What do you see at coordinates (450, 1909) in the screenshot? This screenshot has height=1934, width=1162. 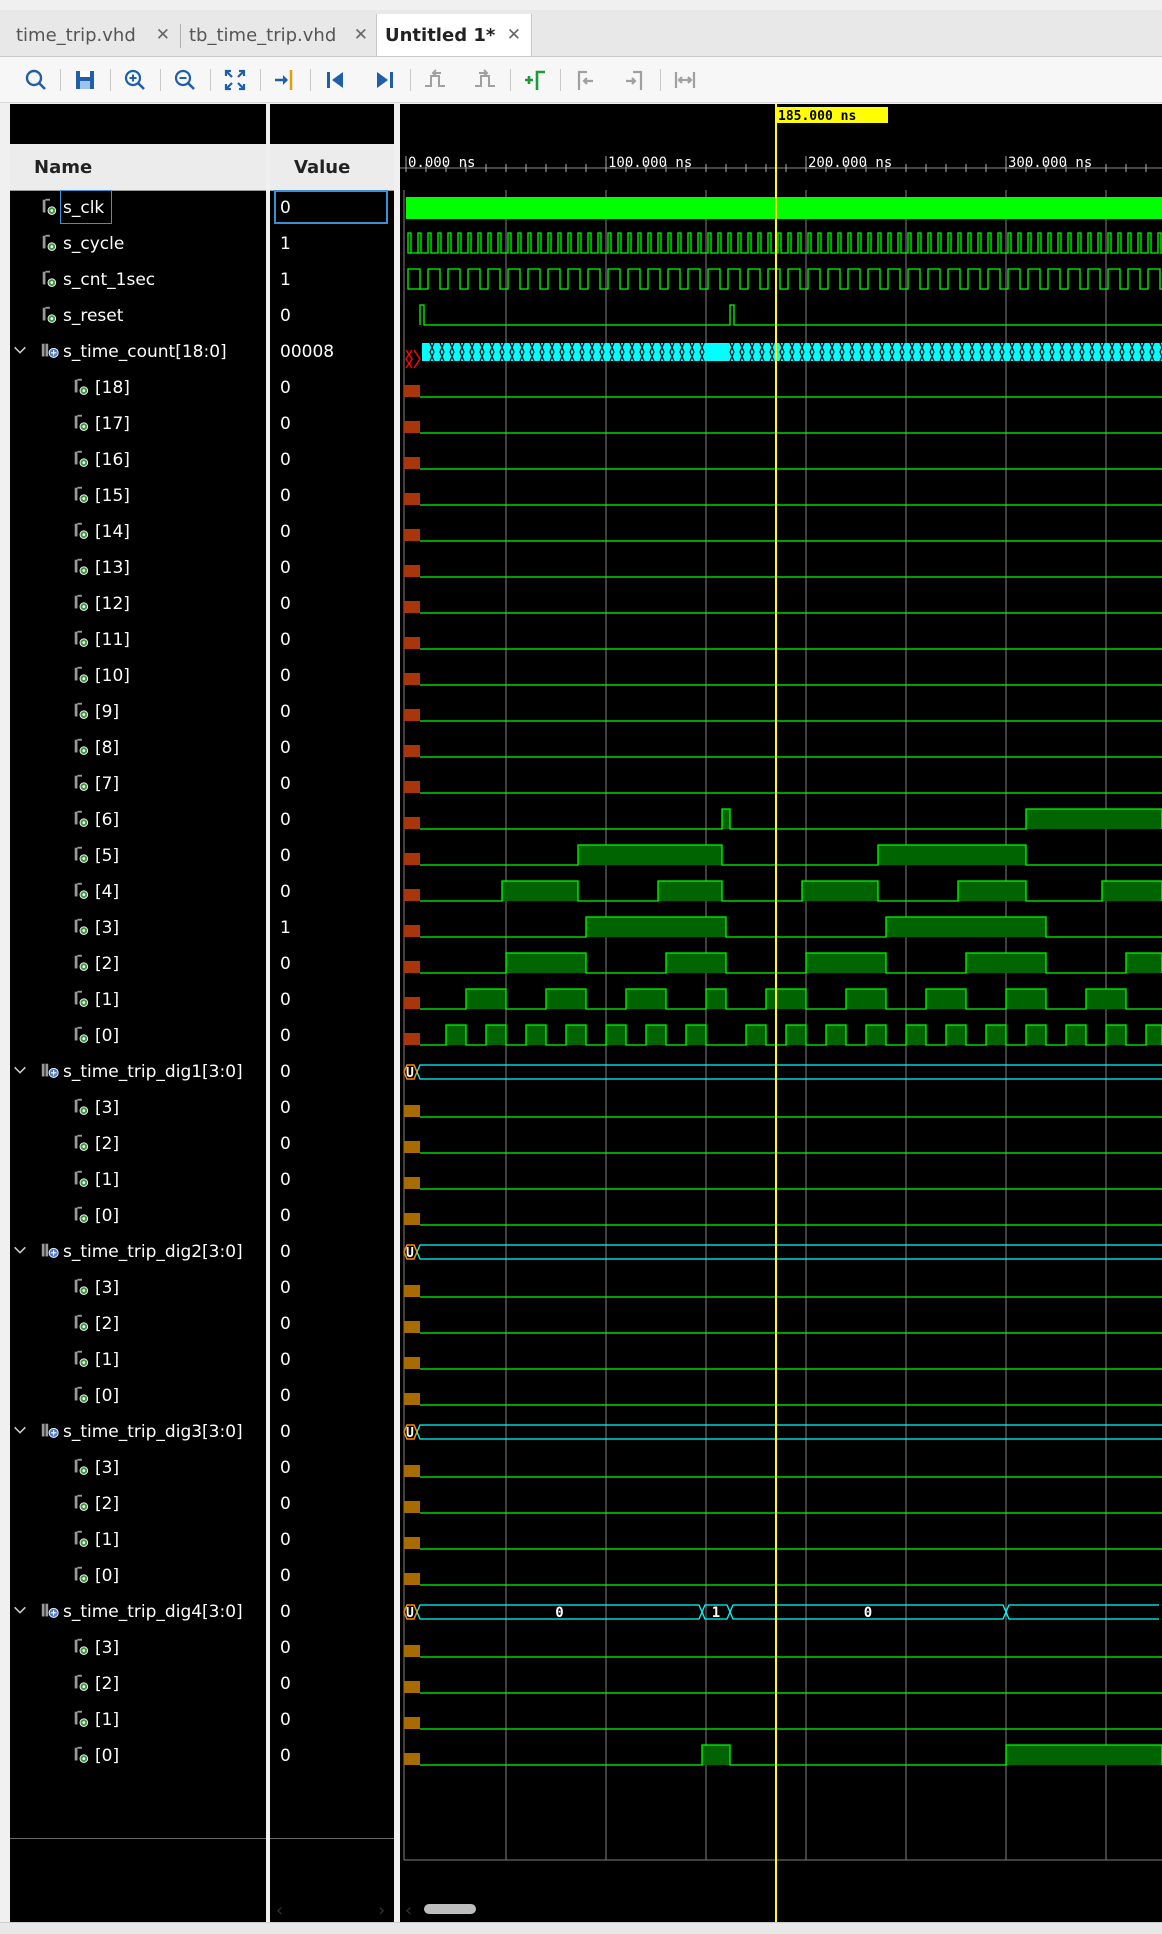 I see `horizontal-scrollbar-thumb` at bounding box center [450, 1909].